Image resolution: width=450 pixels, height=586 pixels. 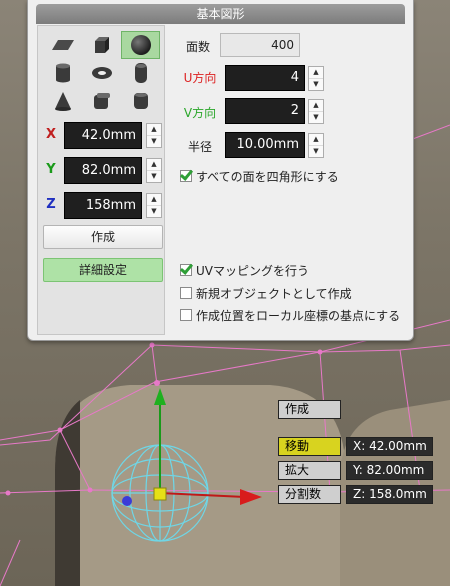 I want to click on torus-icon, so click(x=101, y=73).